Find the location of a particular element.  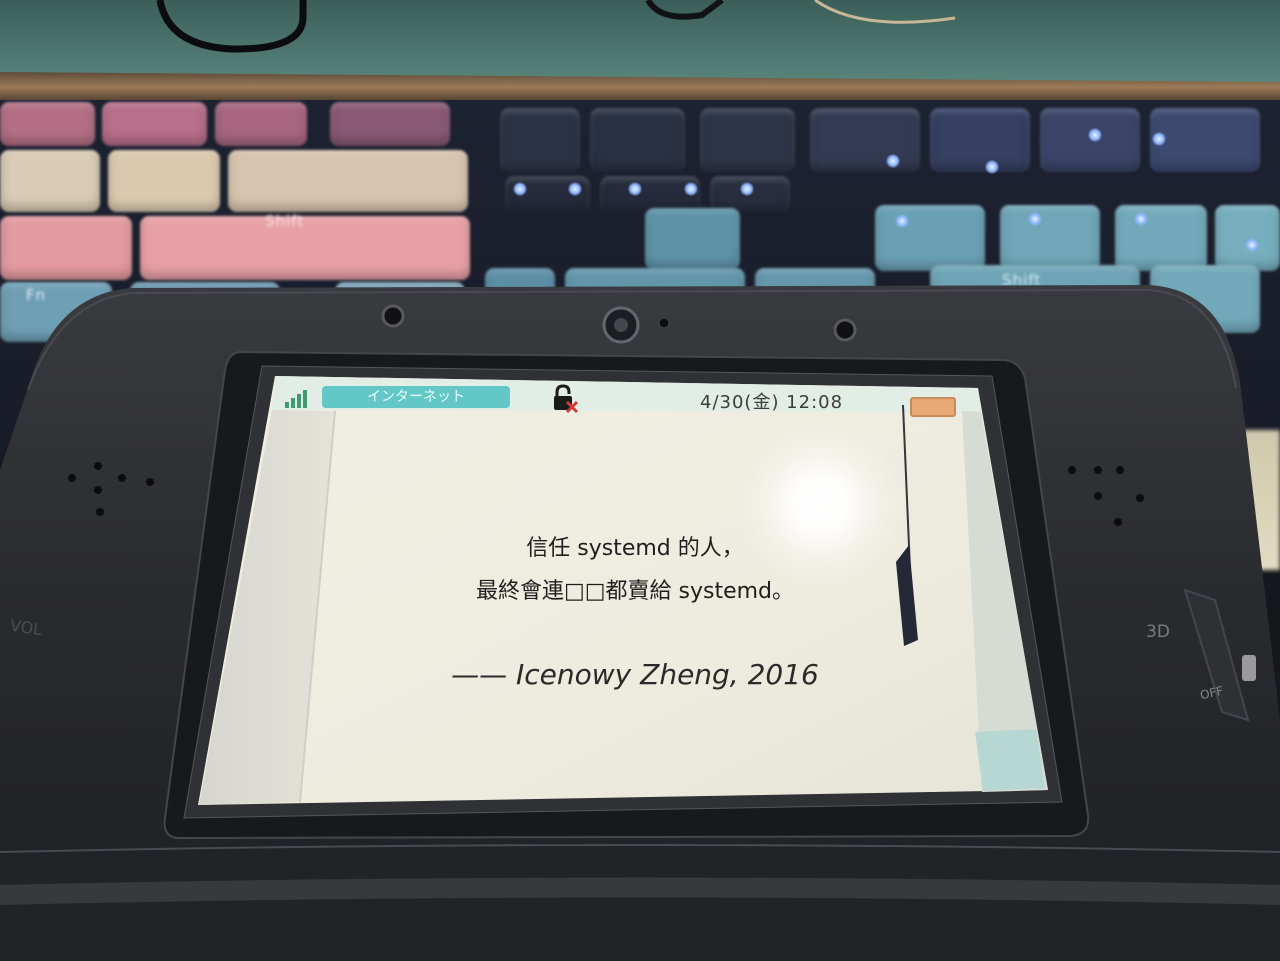

battery-icon is located at coordinates (933, 407).